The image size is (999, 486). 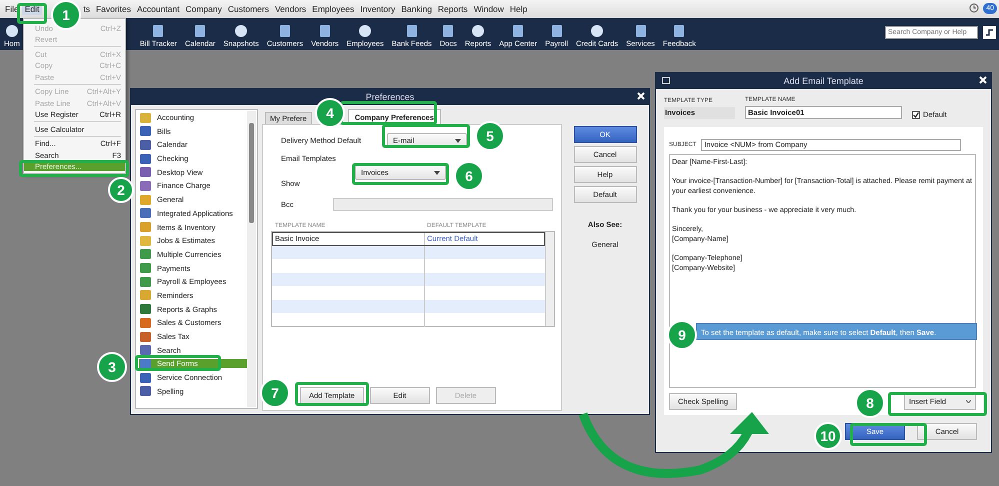 What do you see at coordinates (203, 9) in the screenshot?
I see `menu-item: Company` at bounding box center [203, 9].